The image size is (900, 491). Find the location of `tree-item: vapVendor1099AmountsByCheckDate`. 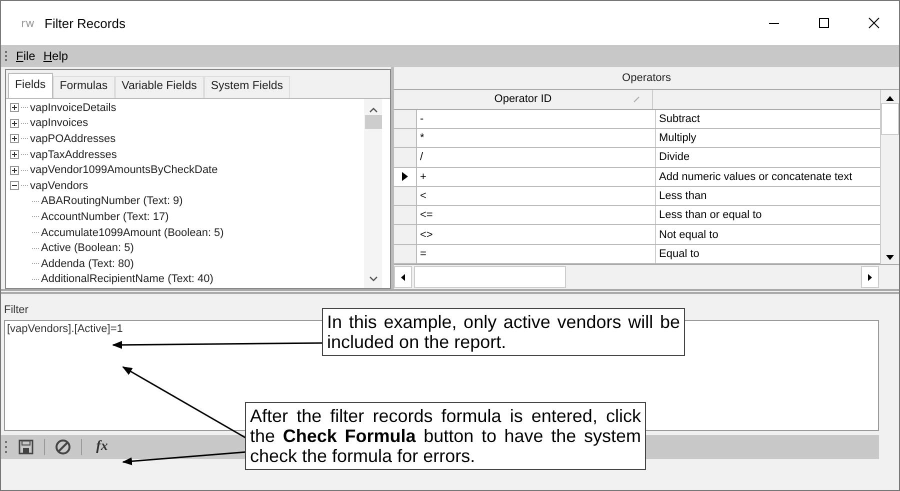

tree-item: vapVendor1099AmountsByCheckDate is located at coordinates (124, 170).